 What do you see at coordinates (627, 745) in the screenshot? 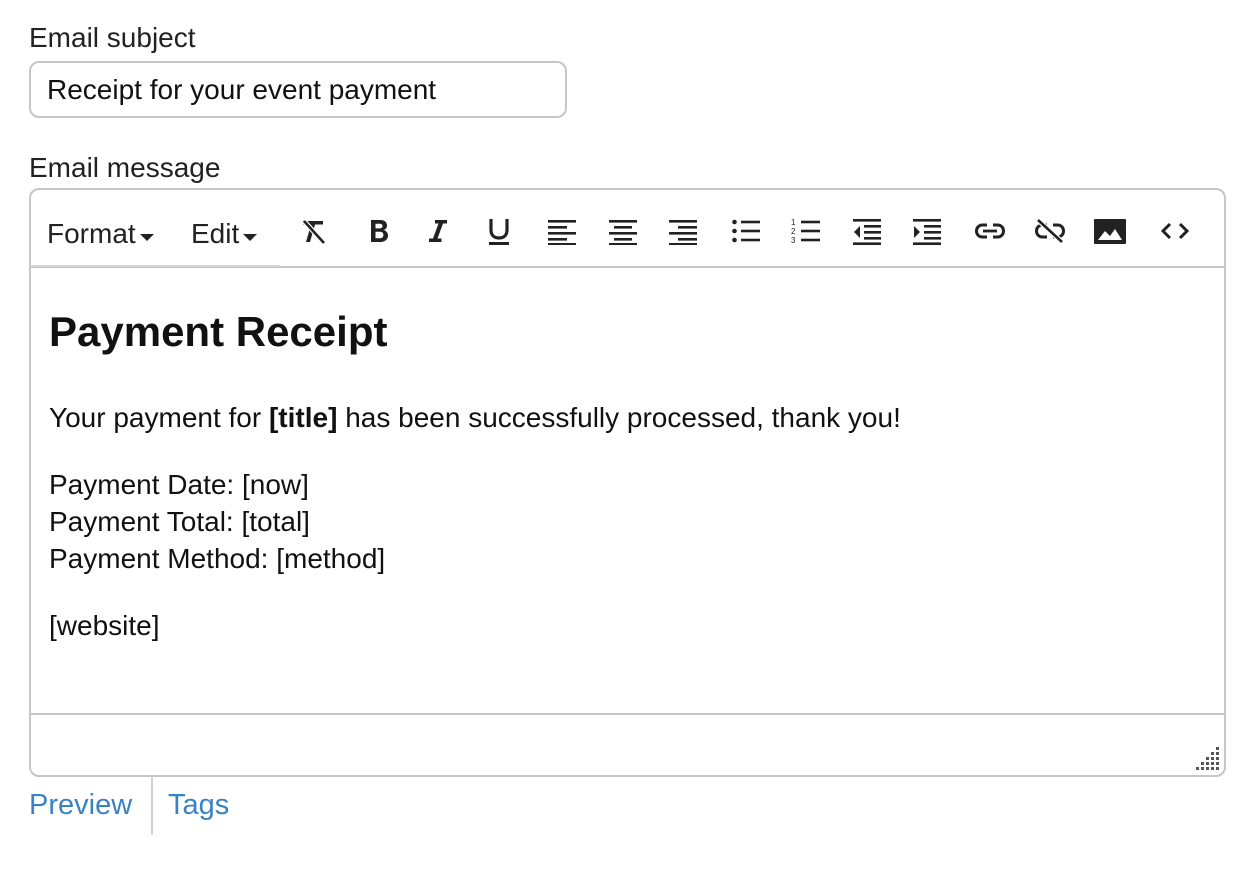
I see `editor-statusbar` at bounding box center [627, 745].